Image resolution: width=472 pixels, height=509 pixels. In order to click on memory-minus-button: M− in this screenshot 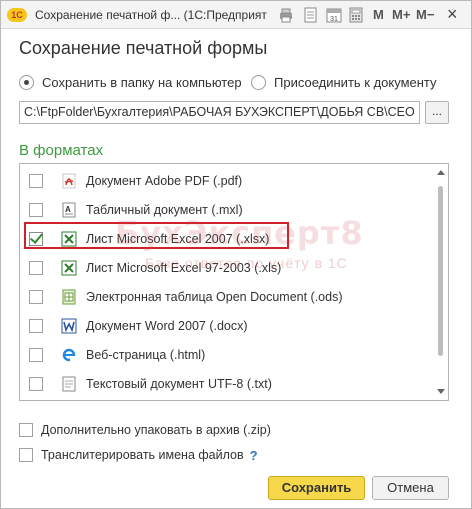, I will do `click(425, 14)`.